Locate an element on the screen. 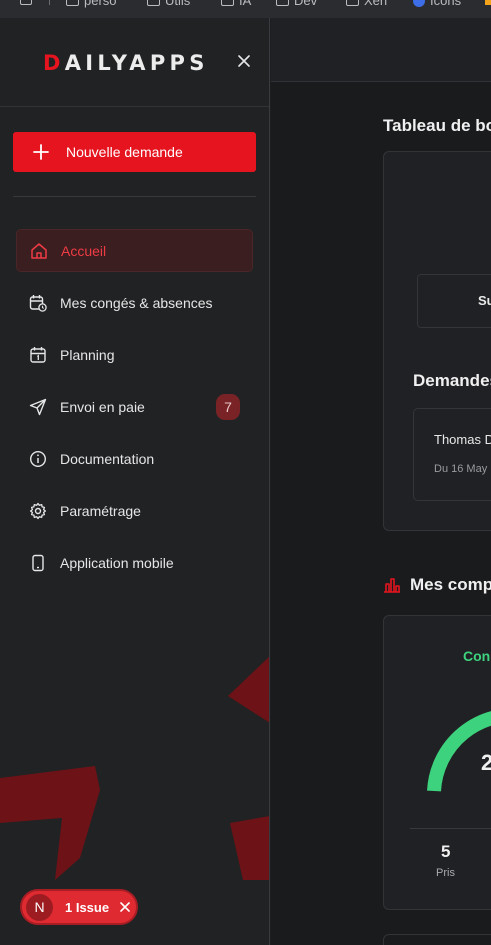 This screenshot has width=491, height=945. request-date: Du 16 May is located at coordinates (461, 469).